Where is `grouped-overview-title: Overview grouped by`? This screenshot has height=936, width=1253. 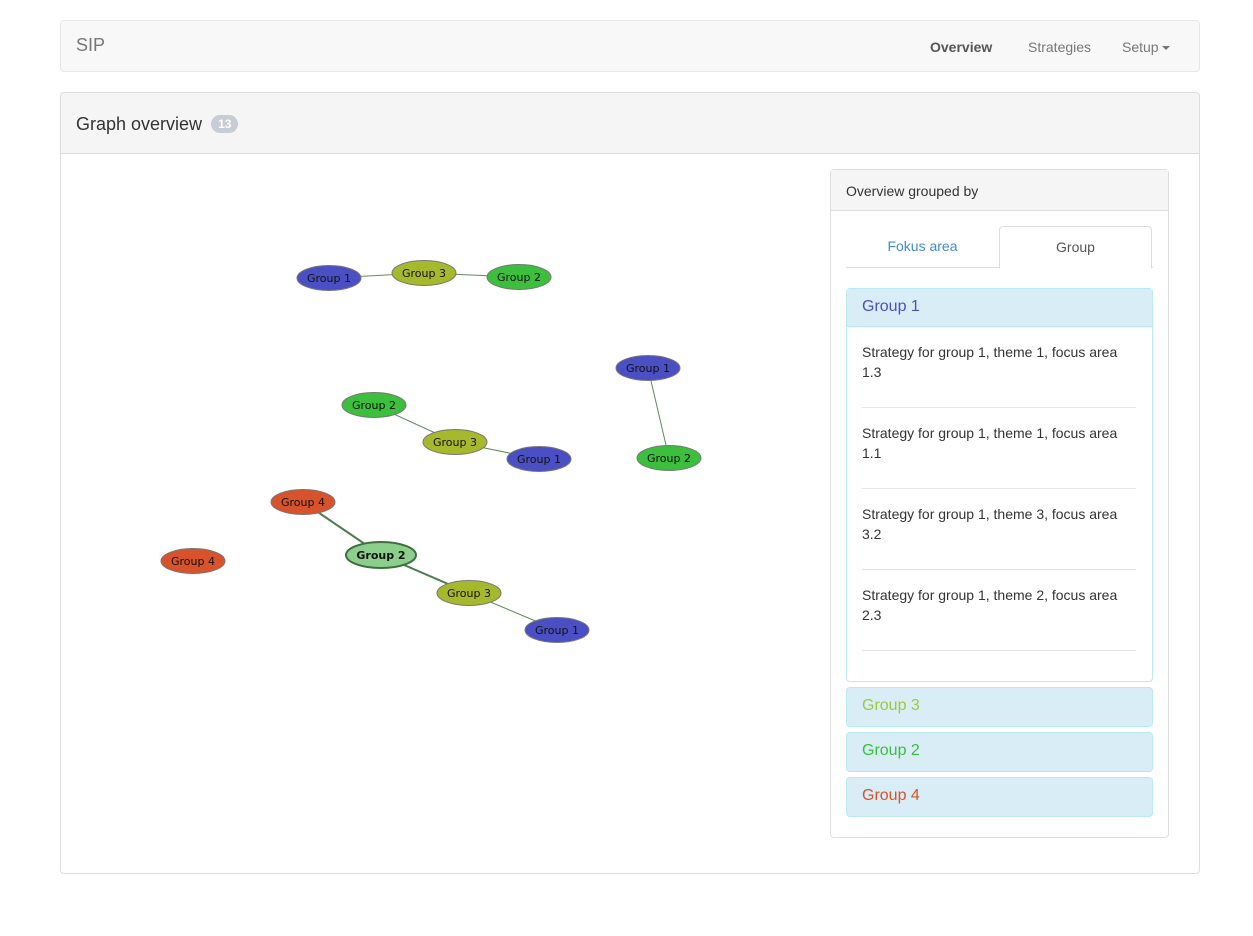 grouped-overview-title: Overview grouped by is located at coordinates (912, 191).